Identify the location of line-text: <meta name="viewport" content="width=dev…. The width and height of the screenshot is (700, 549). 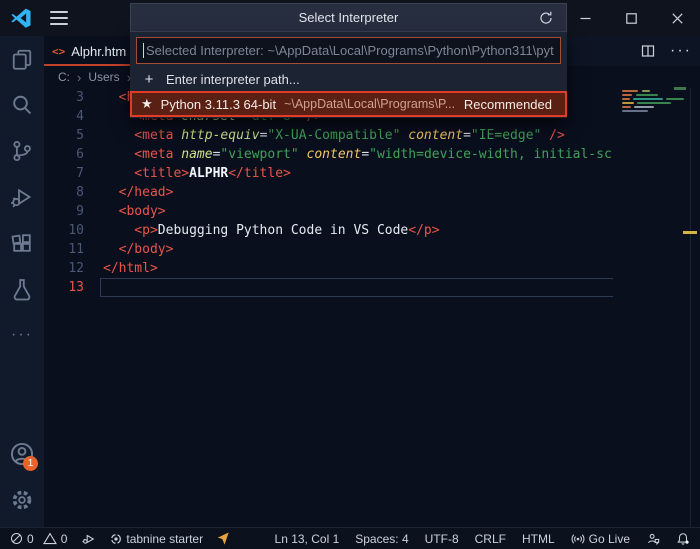
(357, 154).